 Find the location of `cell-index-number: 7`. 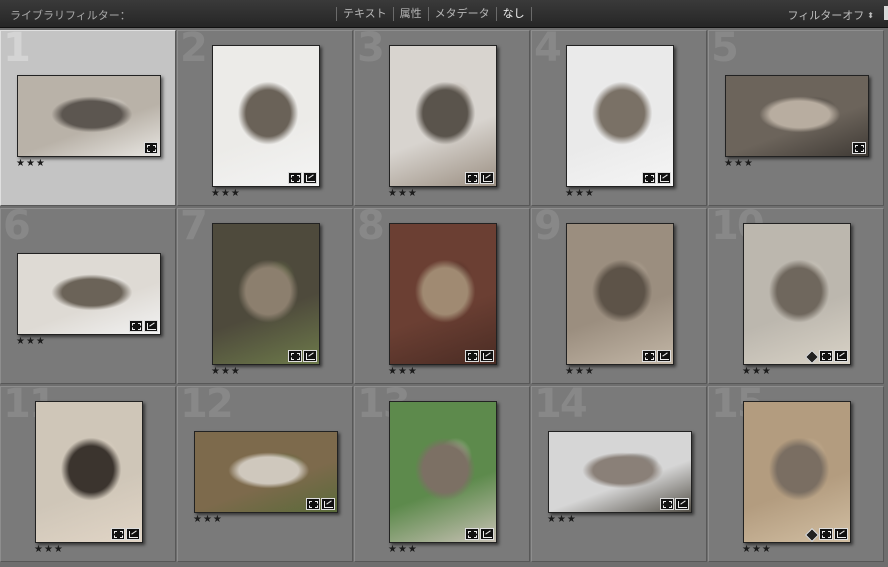

cell-index-number: 7 is located at coordinates (194, 228).